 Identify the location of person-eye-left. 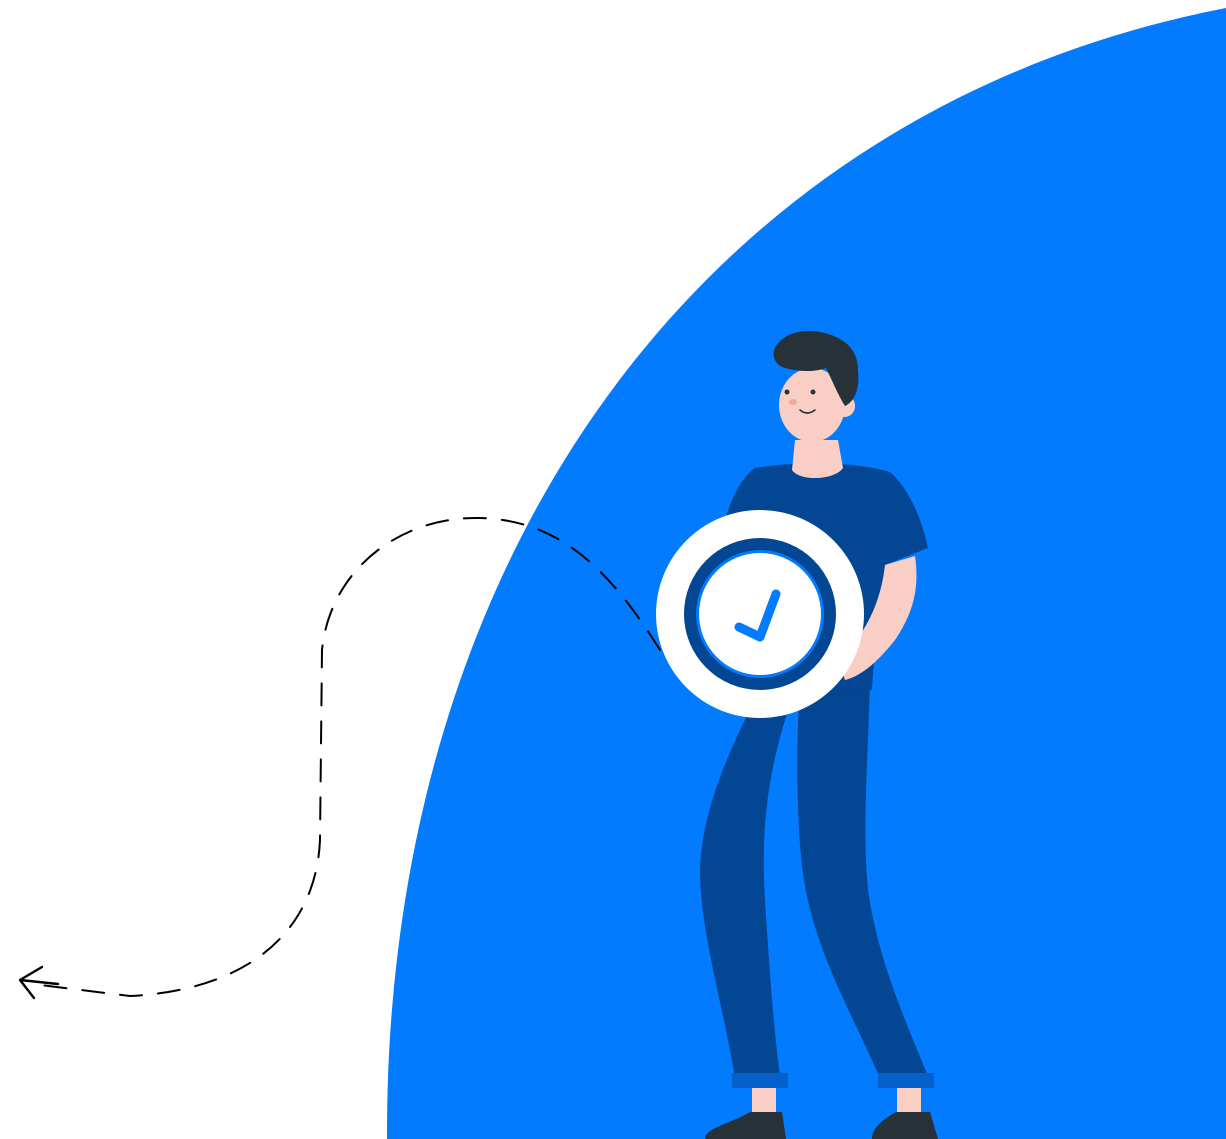
(787, 392).